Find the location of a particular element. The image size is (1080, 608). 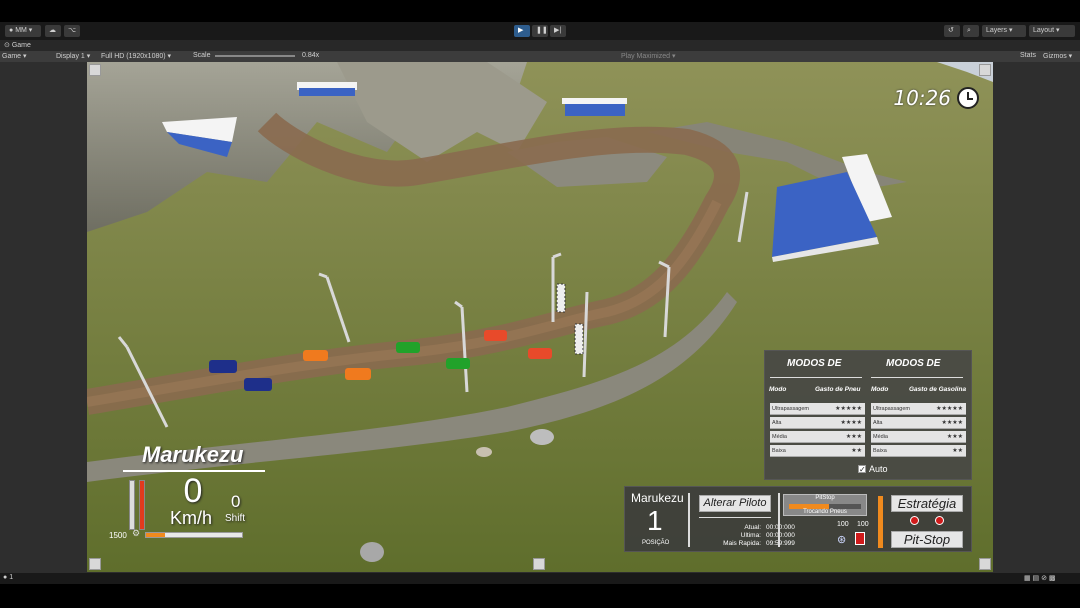

position-value: 1 is located at coordinates (655, 520).